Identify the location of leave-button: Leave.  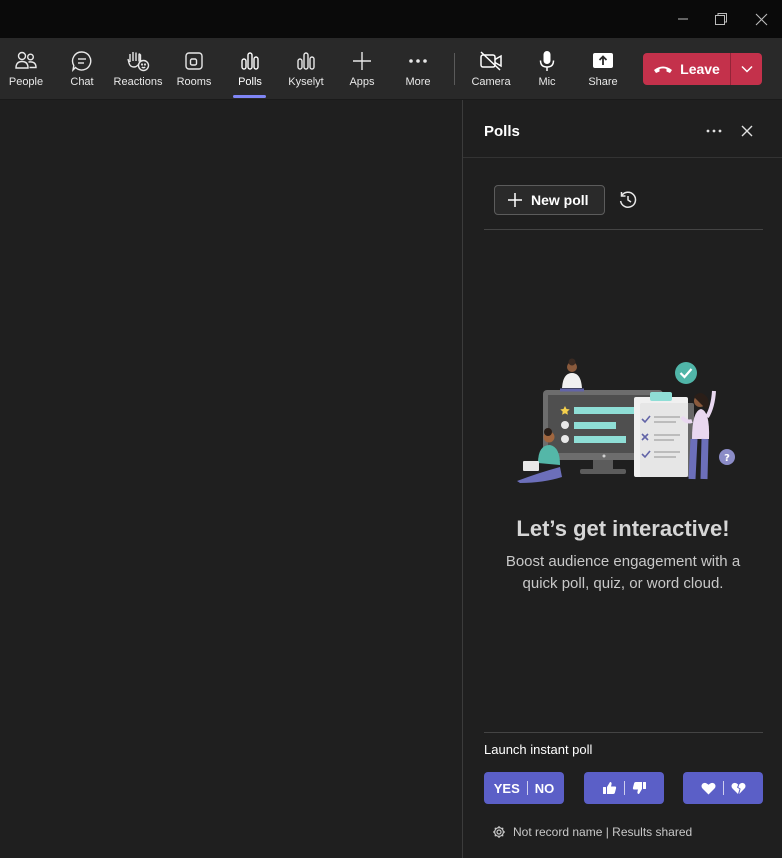
(686, 69).